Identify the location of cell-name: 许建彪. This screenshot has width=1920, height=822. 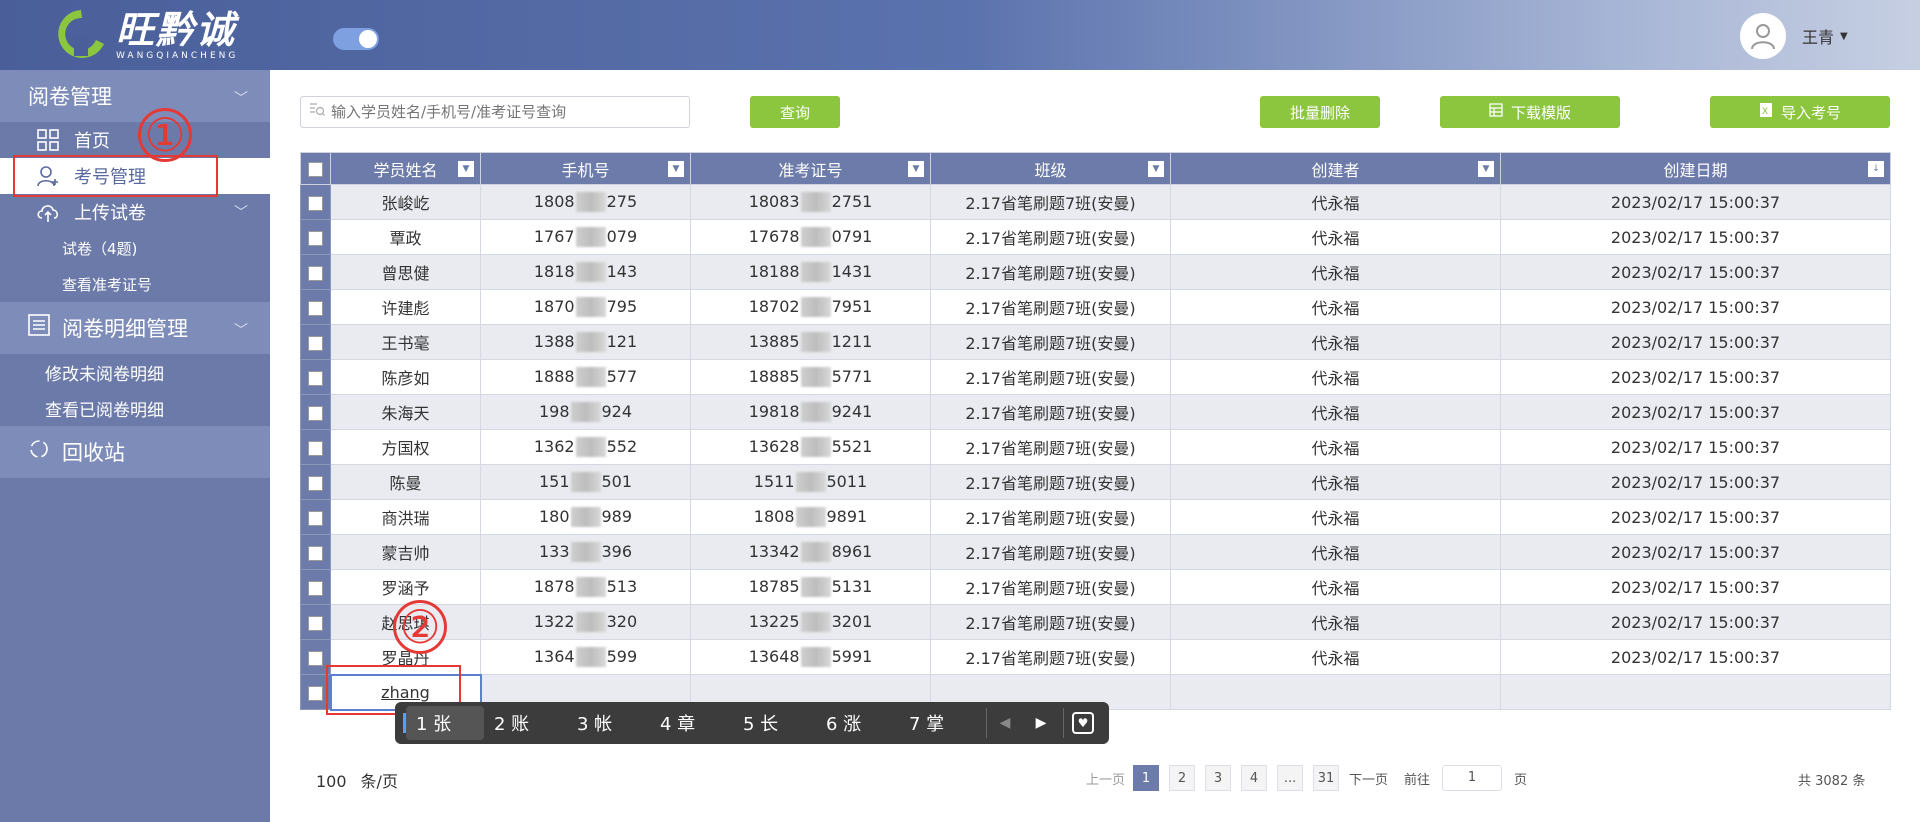
(405, 307).